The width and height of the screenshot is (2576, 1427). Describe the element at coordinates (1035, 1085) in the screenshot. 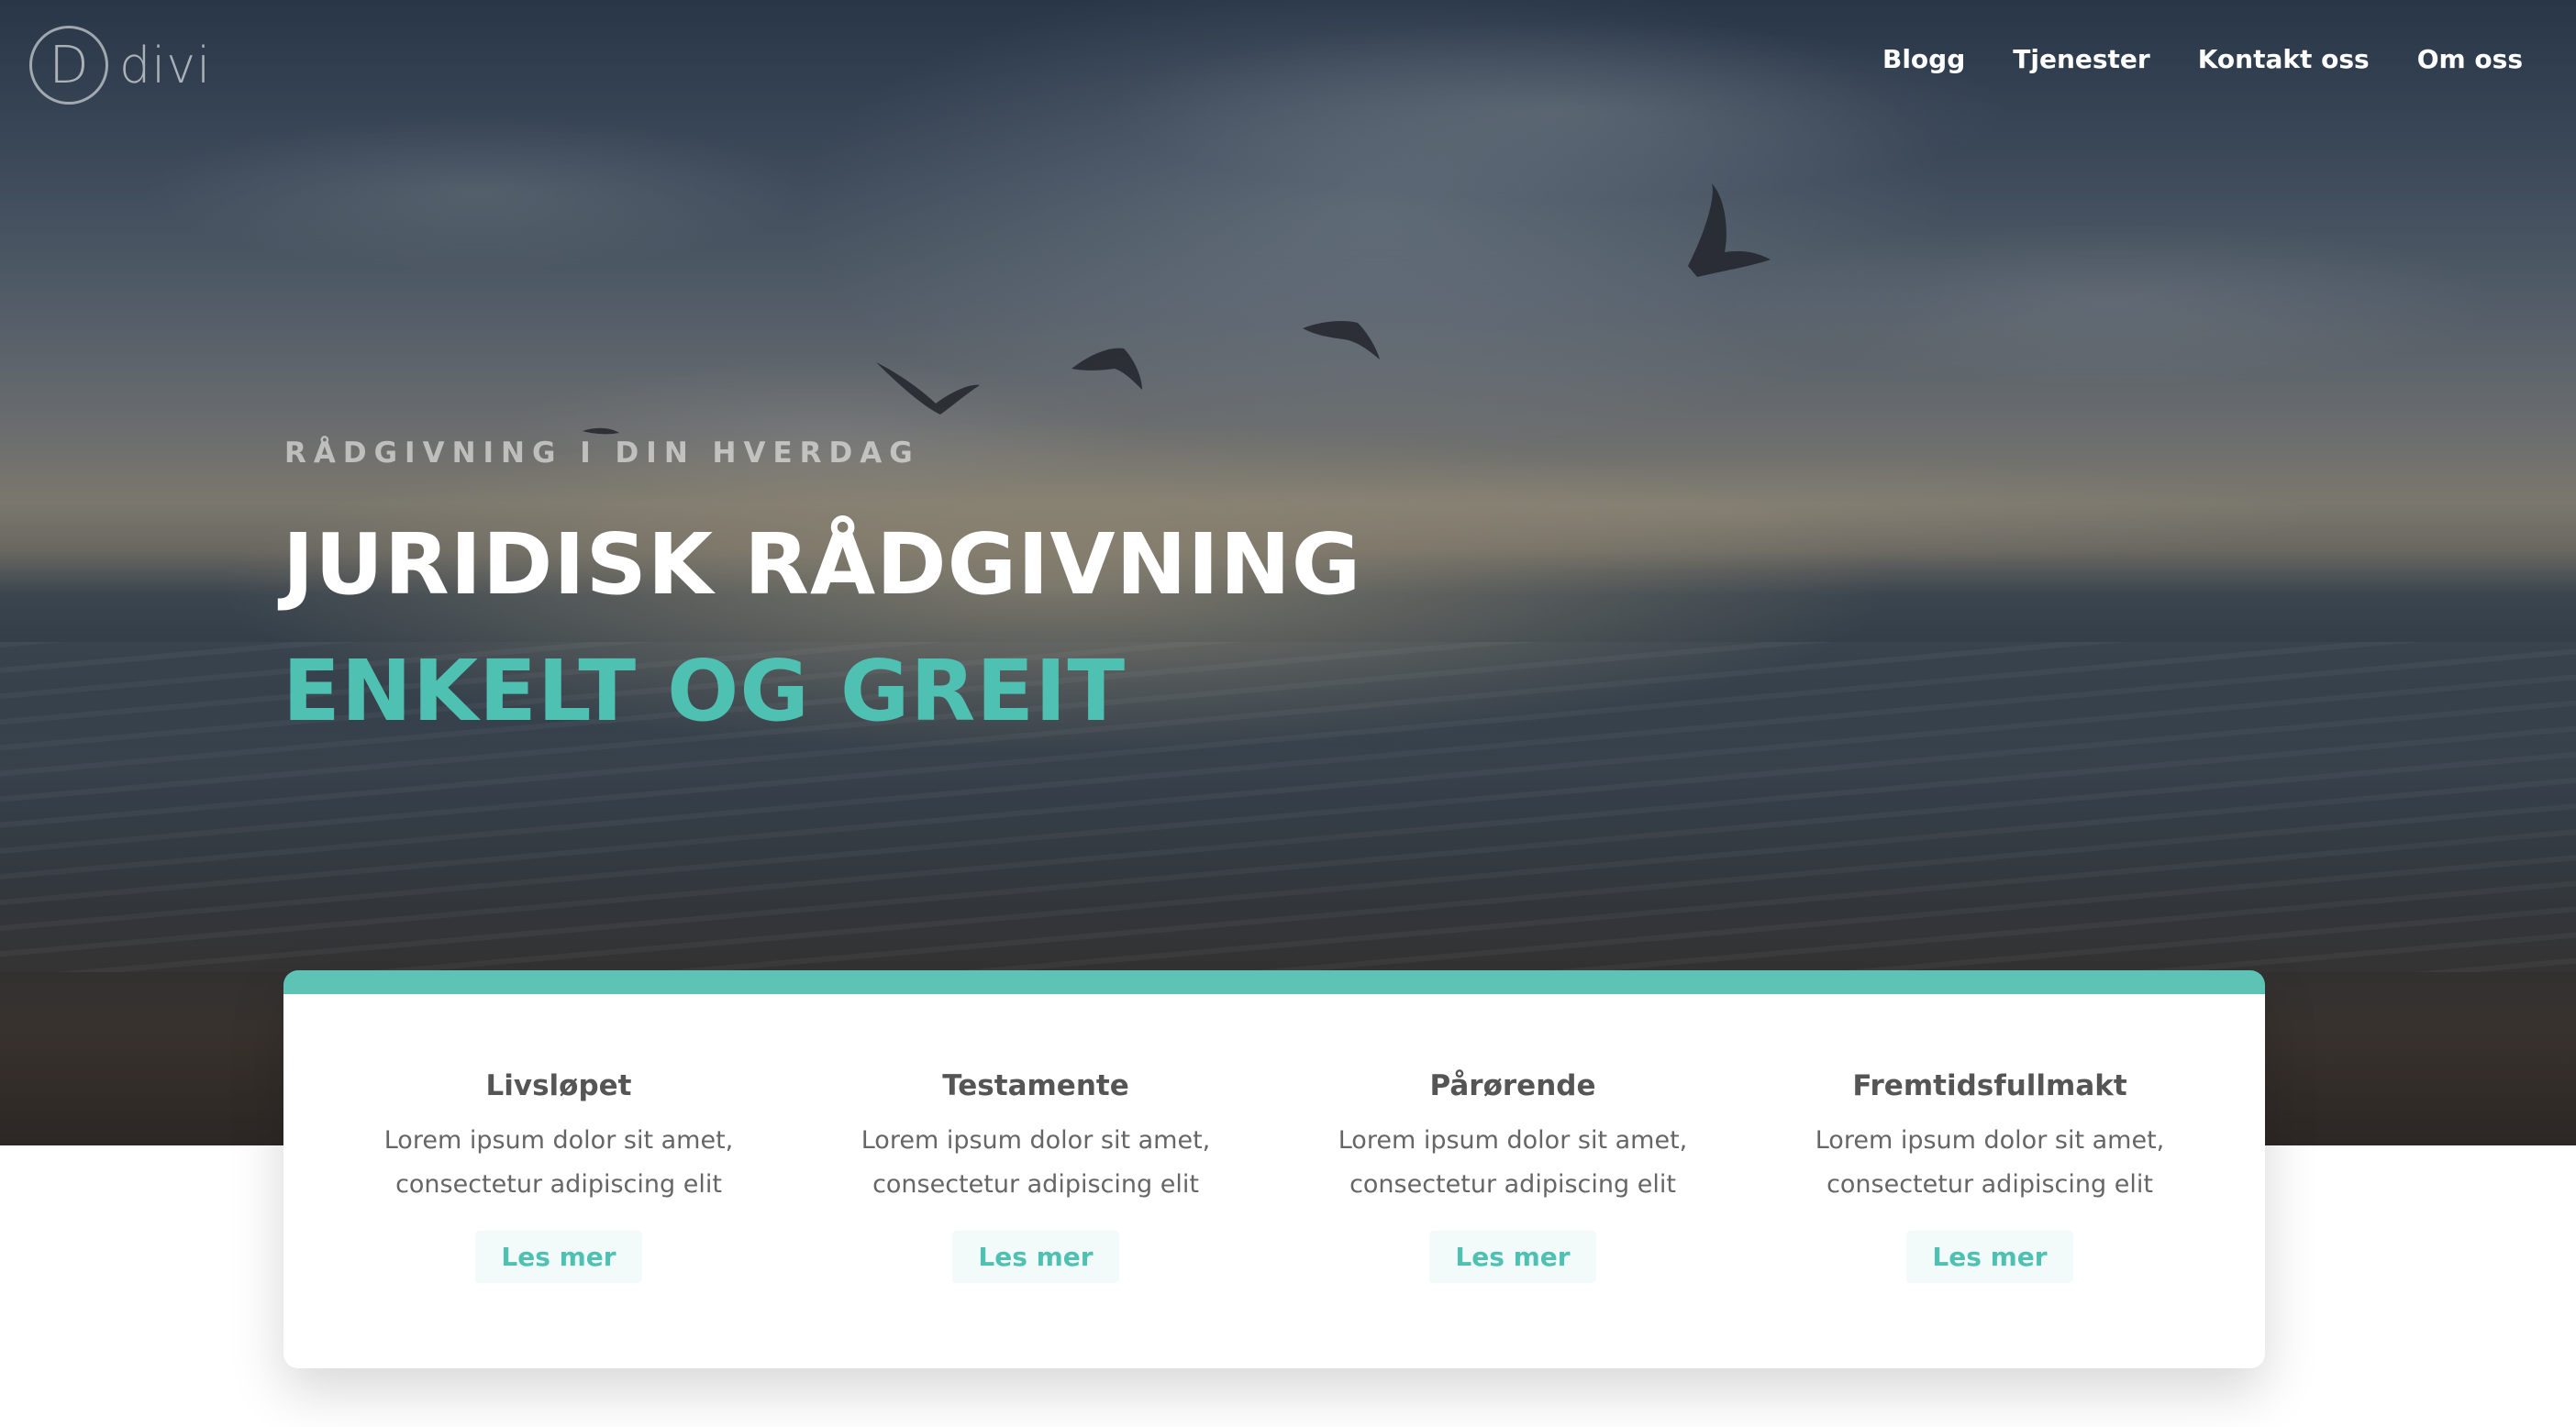

I see `service-title: Testamente` at that location.